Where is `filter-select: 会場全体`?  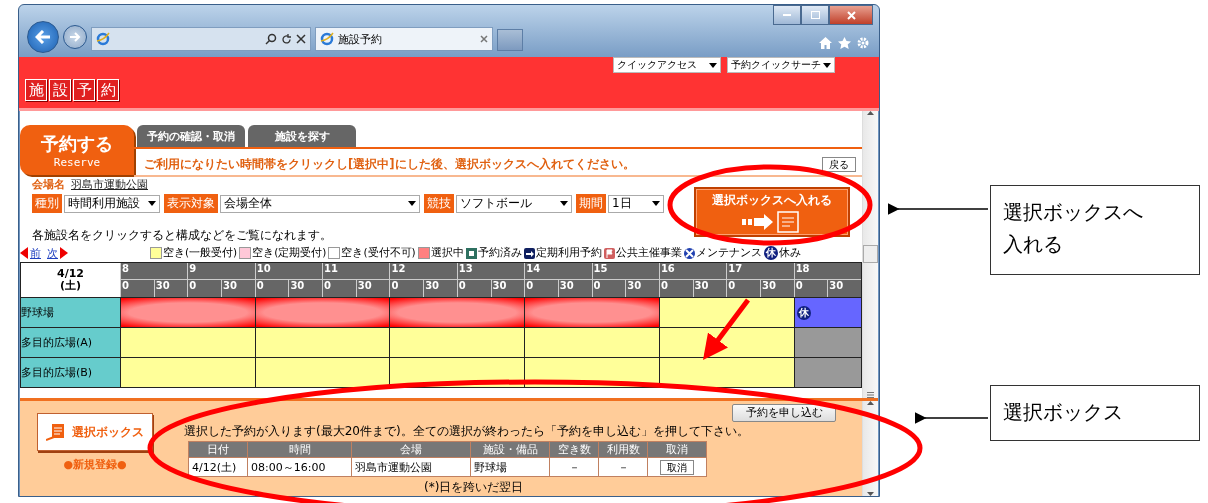 filter-select: 会場全体 is located at coordinates (320, 203).